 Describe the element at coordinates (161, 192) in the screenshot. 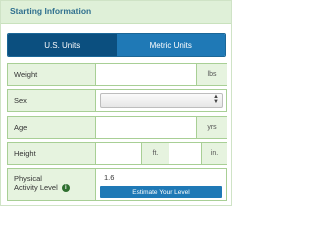

I see `estimate-level-button: Estimate Your Level` at that location.